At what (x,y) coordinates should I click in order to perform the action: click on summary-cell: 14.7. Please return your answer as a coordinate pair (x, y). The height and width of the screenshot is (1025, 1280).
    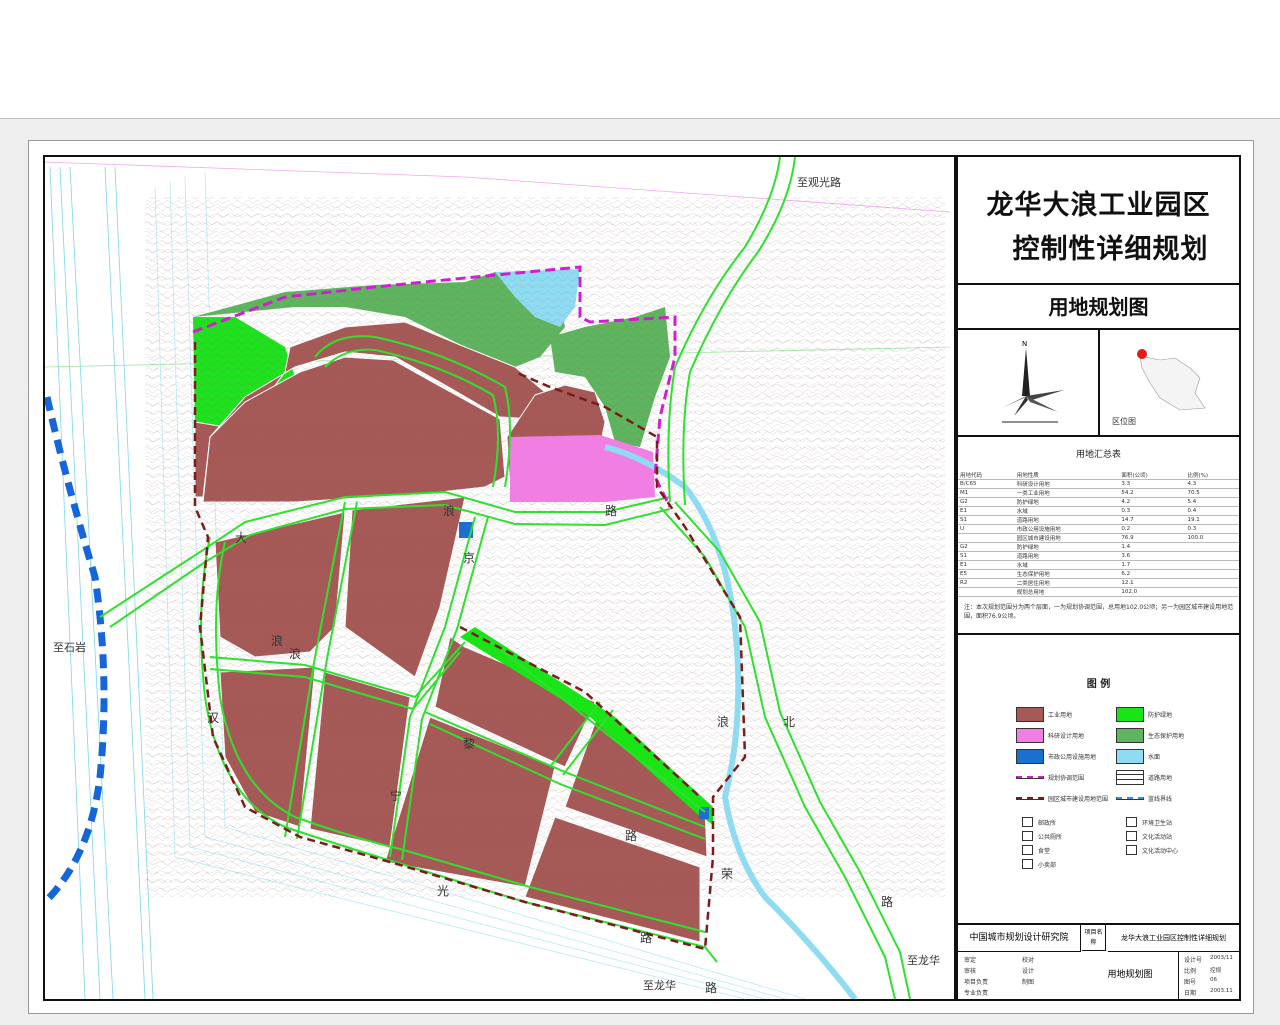
    Looking at the image, I should click on (1152, 520).